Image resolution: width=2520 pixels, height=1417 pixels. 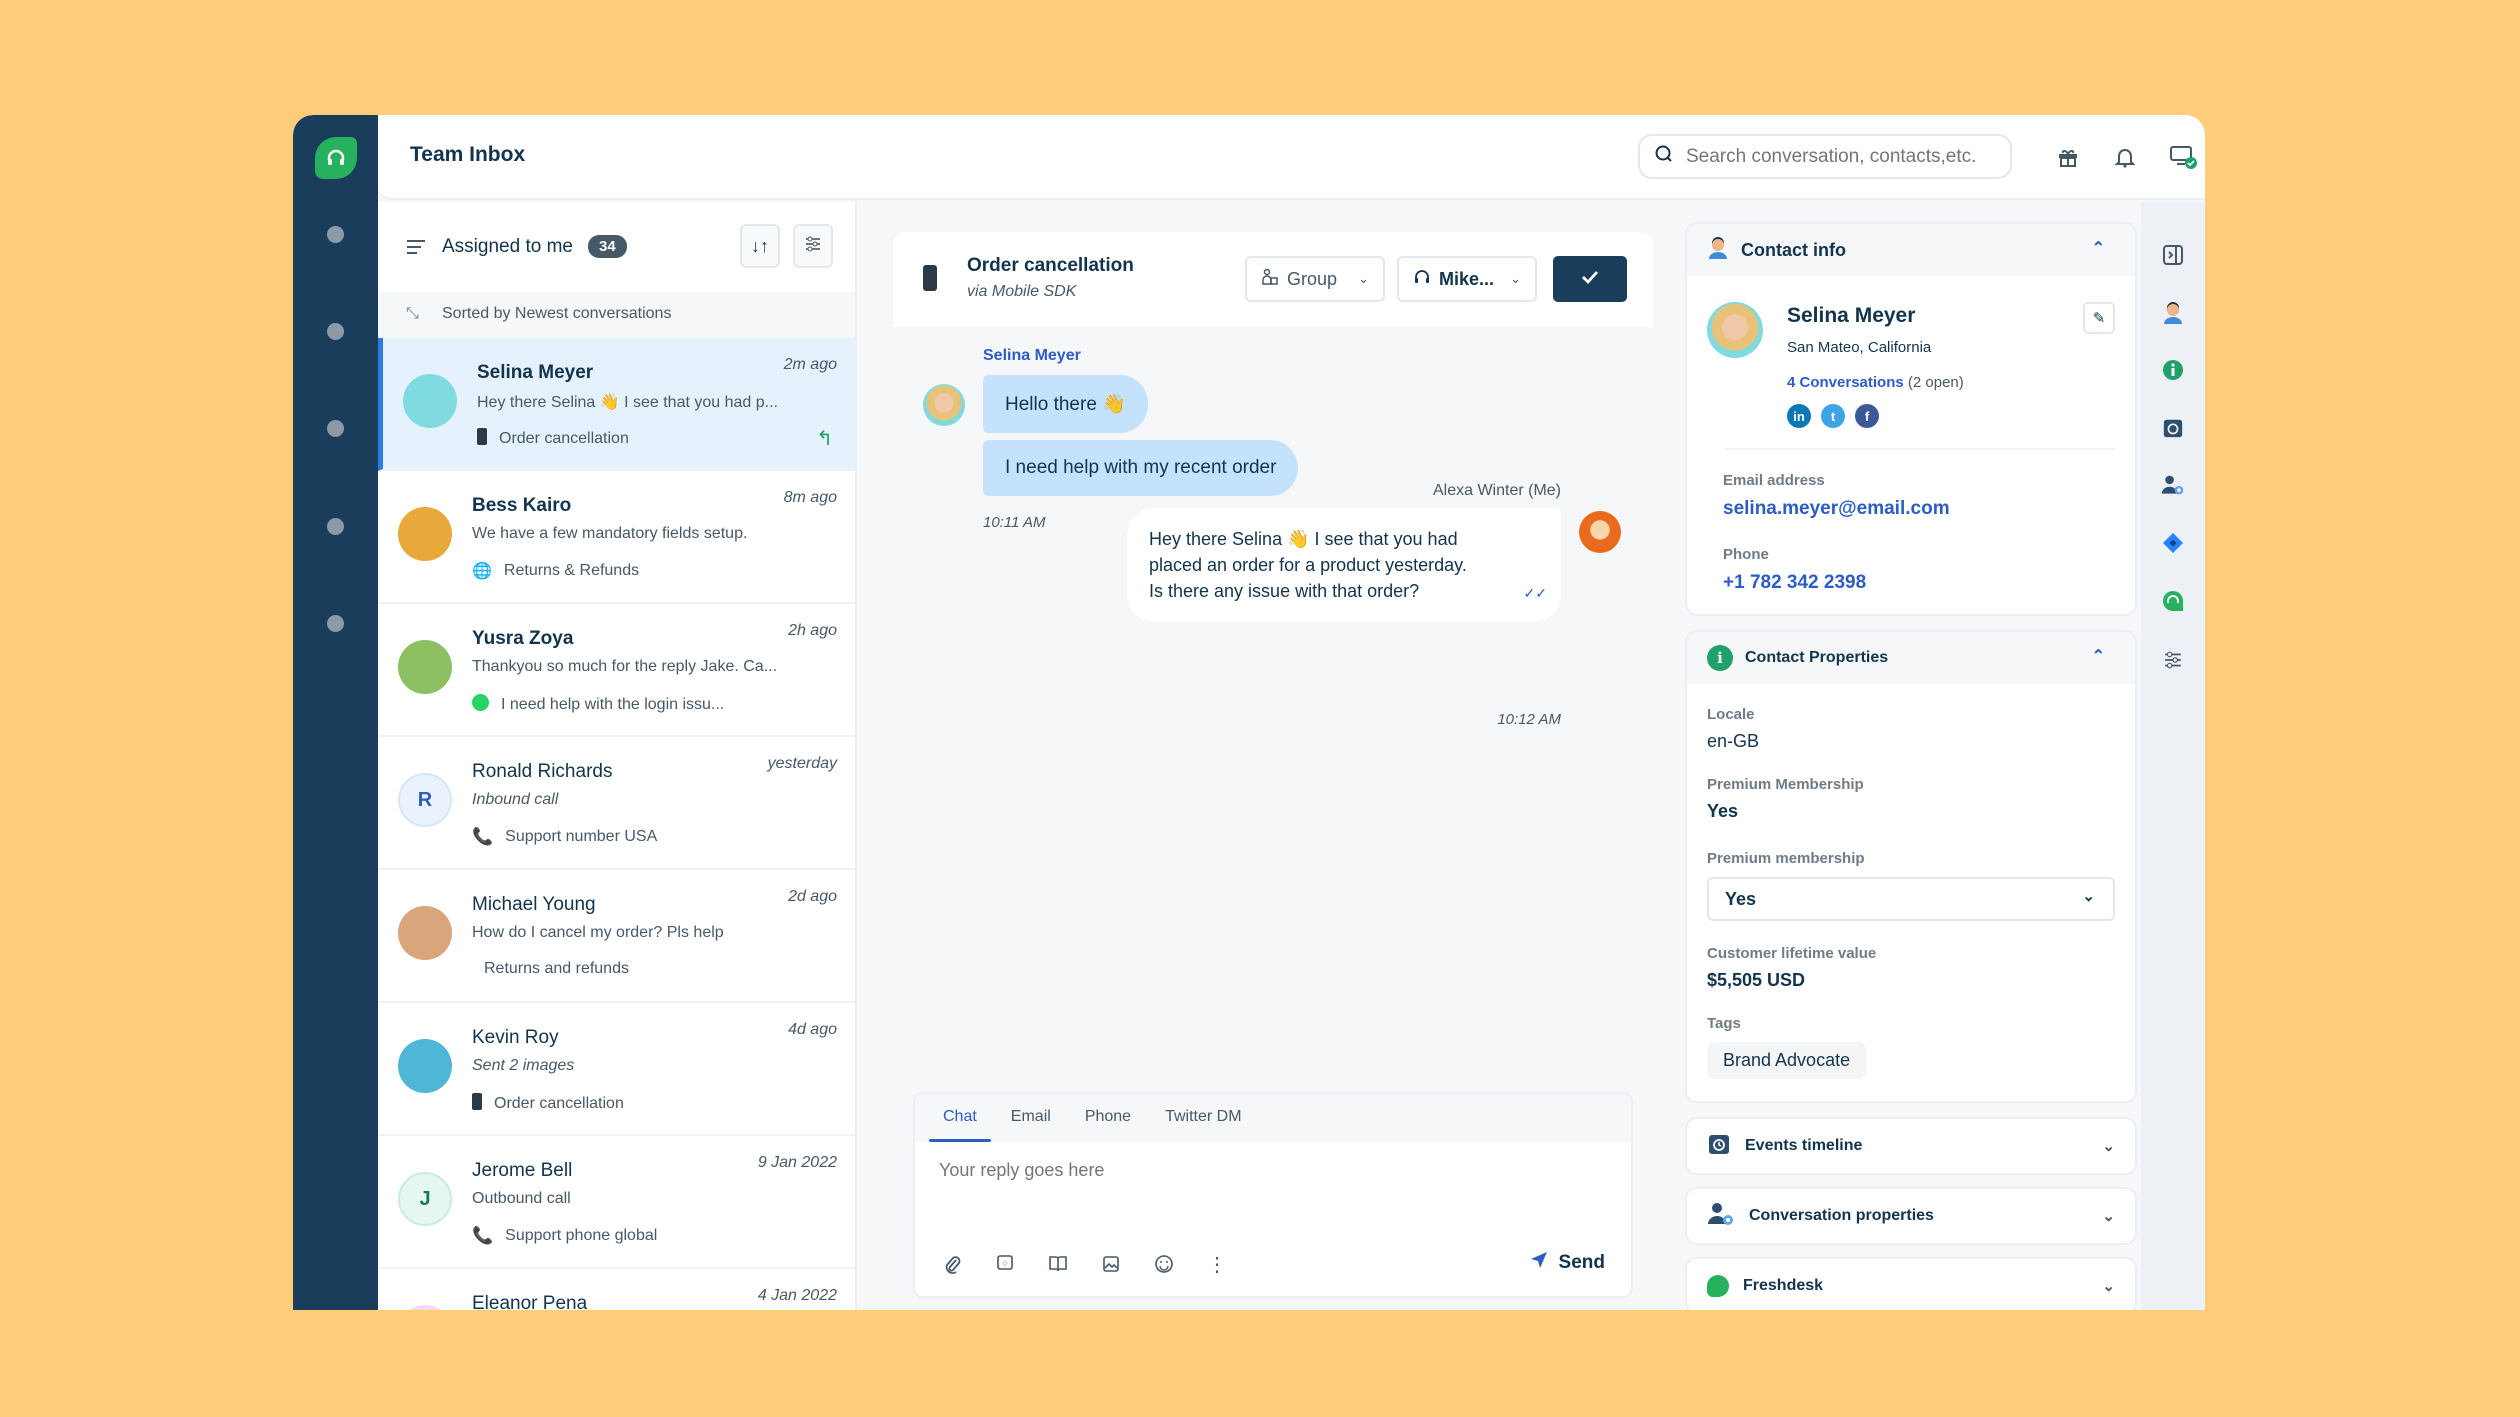 What do you see at coordinates (1911, 250) in the screenshot?
I see `contact-info-header: Contact info ⌃` at bounding box center [1911, 250].